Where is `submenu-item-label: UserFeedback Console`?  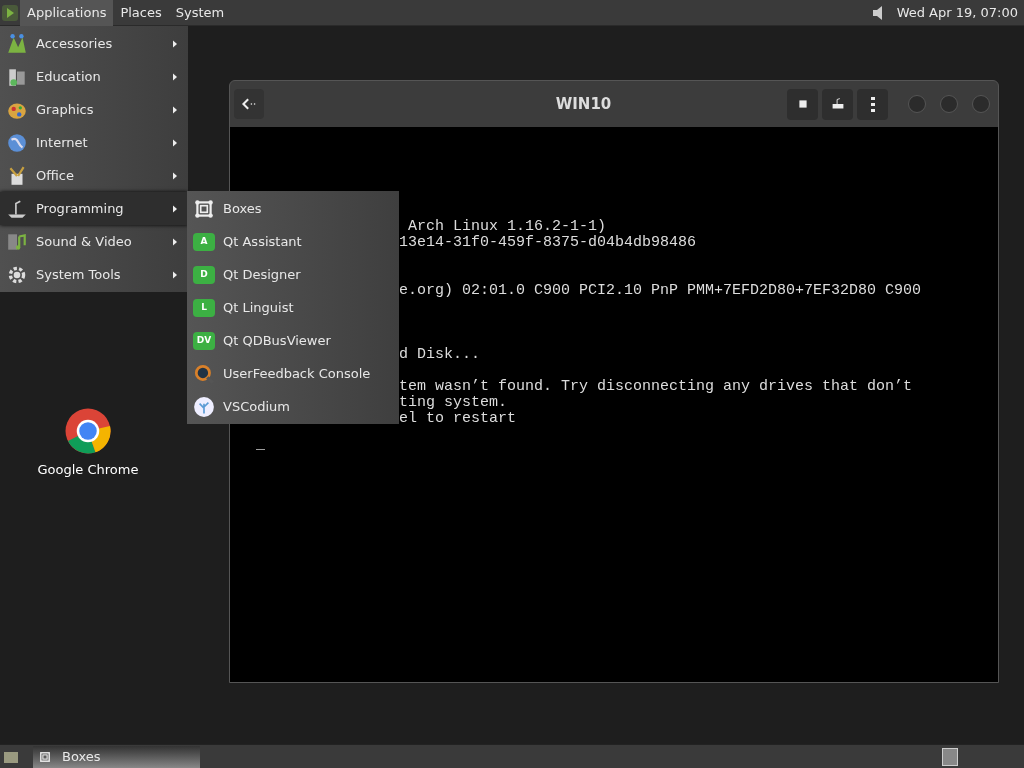 submenu-item-label: UserFeedback Console is located at coordinates (297, 373).